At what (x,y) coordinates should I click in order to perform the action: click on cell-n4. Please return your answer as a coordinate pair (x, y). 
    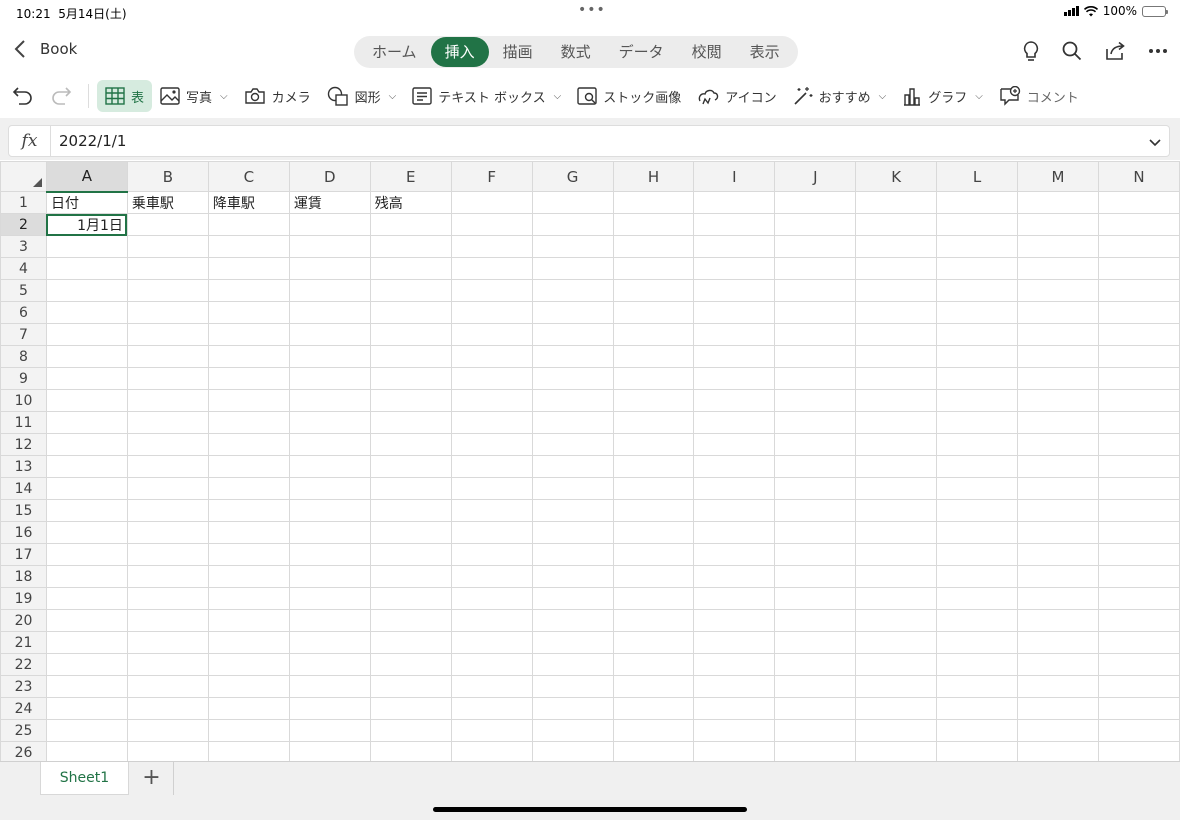
    Looking at the image, I should click on (1138, 268).